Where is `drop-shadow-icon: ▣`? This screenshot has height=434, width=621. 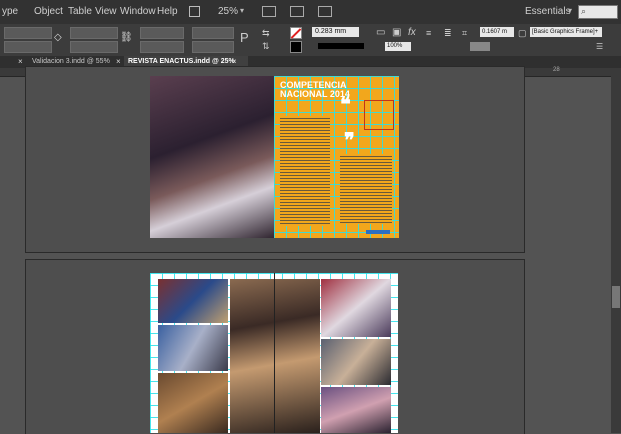
drop-shadow-icon: ▣ is located at coordinates (396, 32).